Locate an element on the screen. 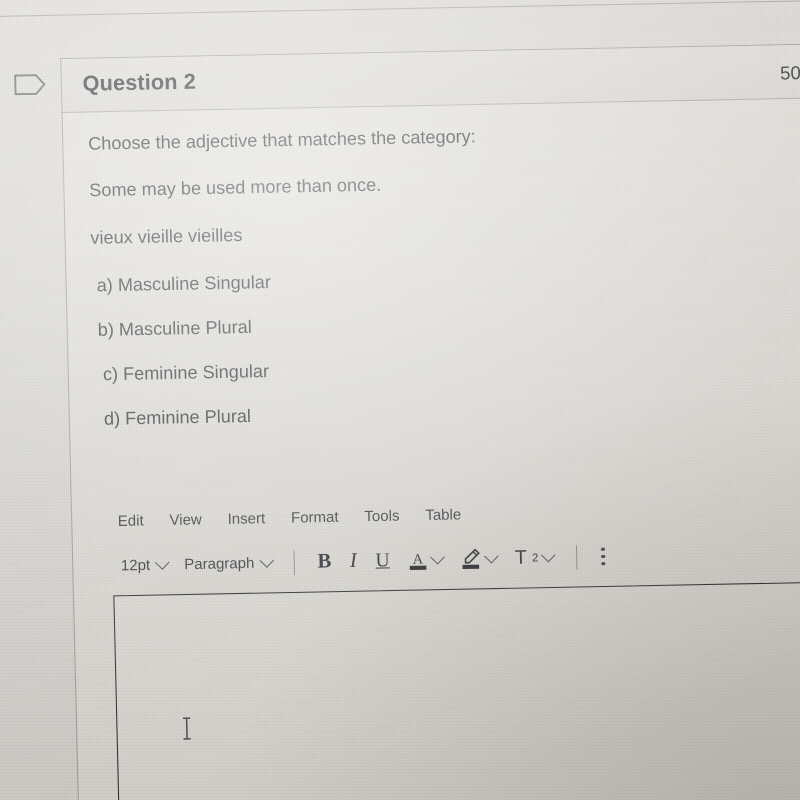 This screenshot has height=800, width=800. answer-option-d: d) Feminine Plural is located at coordinates (177, 417).